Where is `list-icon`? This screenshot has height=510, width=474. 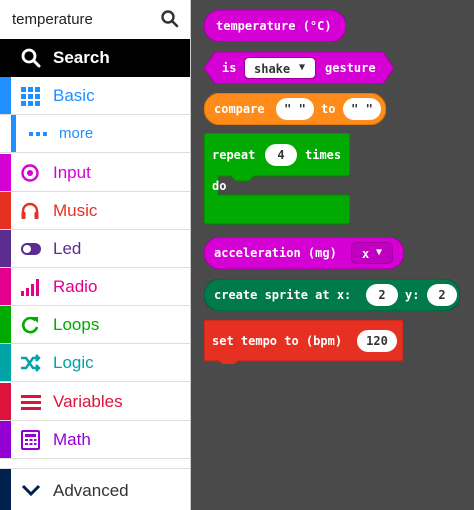 list-icon is located at coordinates (31, 402).